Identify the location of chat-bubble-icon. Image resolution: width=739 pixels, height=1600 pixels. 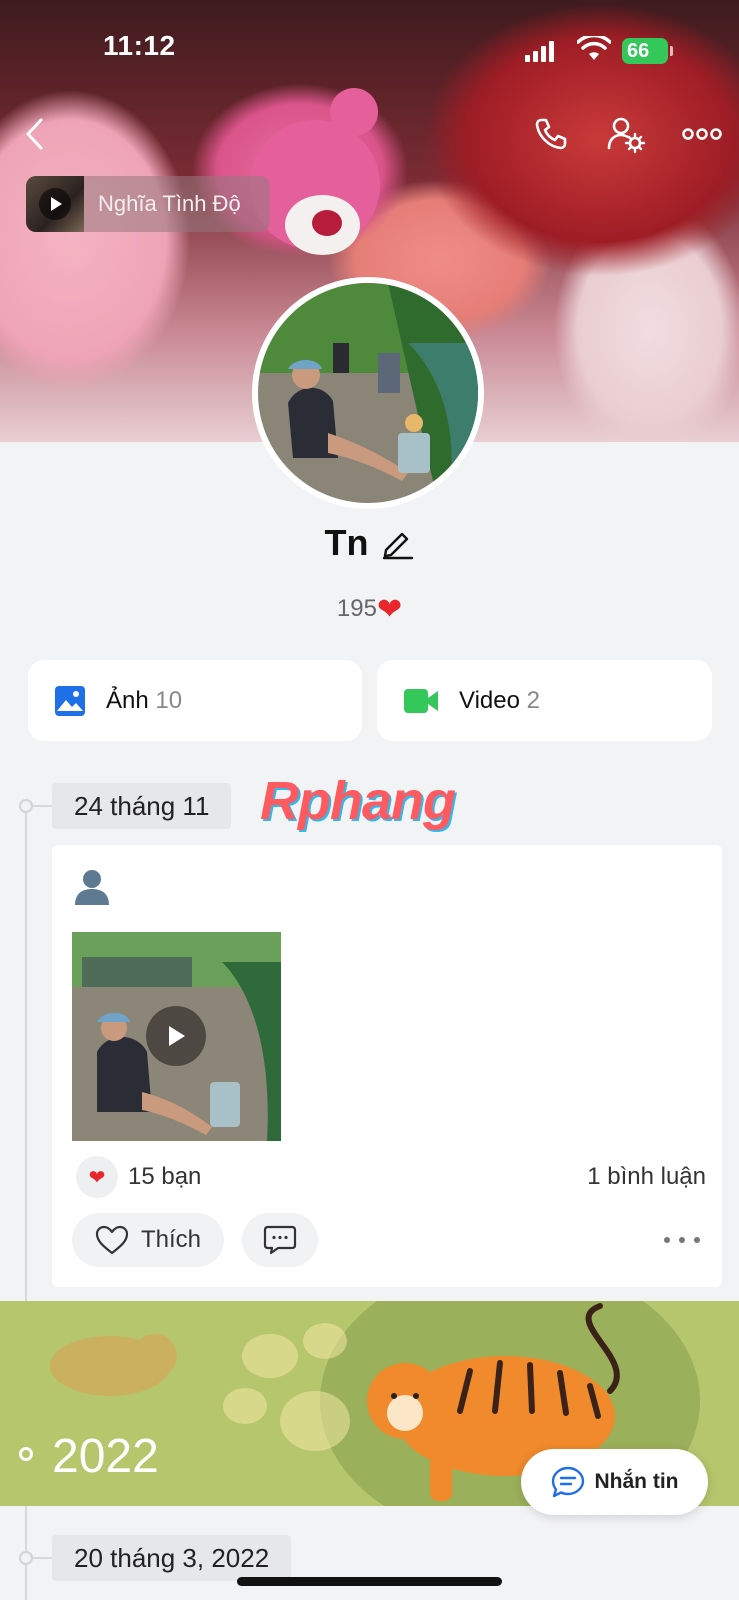
(567, 1482).